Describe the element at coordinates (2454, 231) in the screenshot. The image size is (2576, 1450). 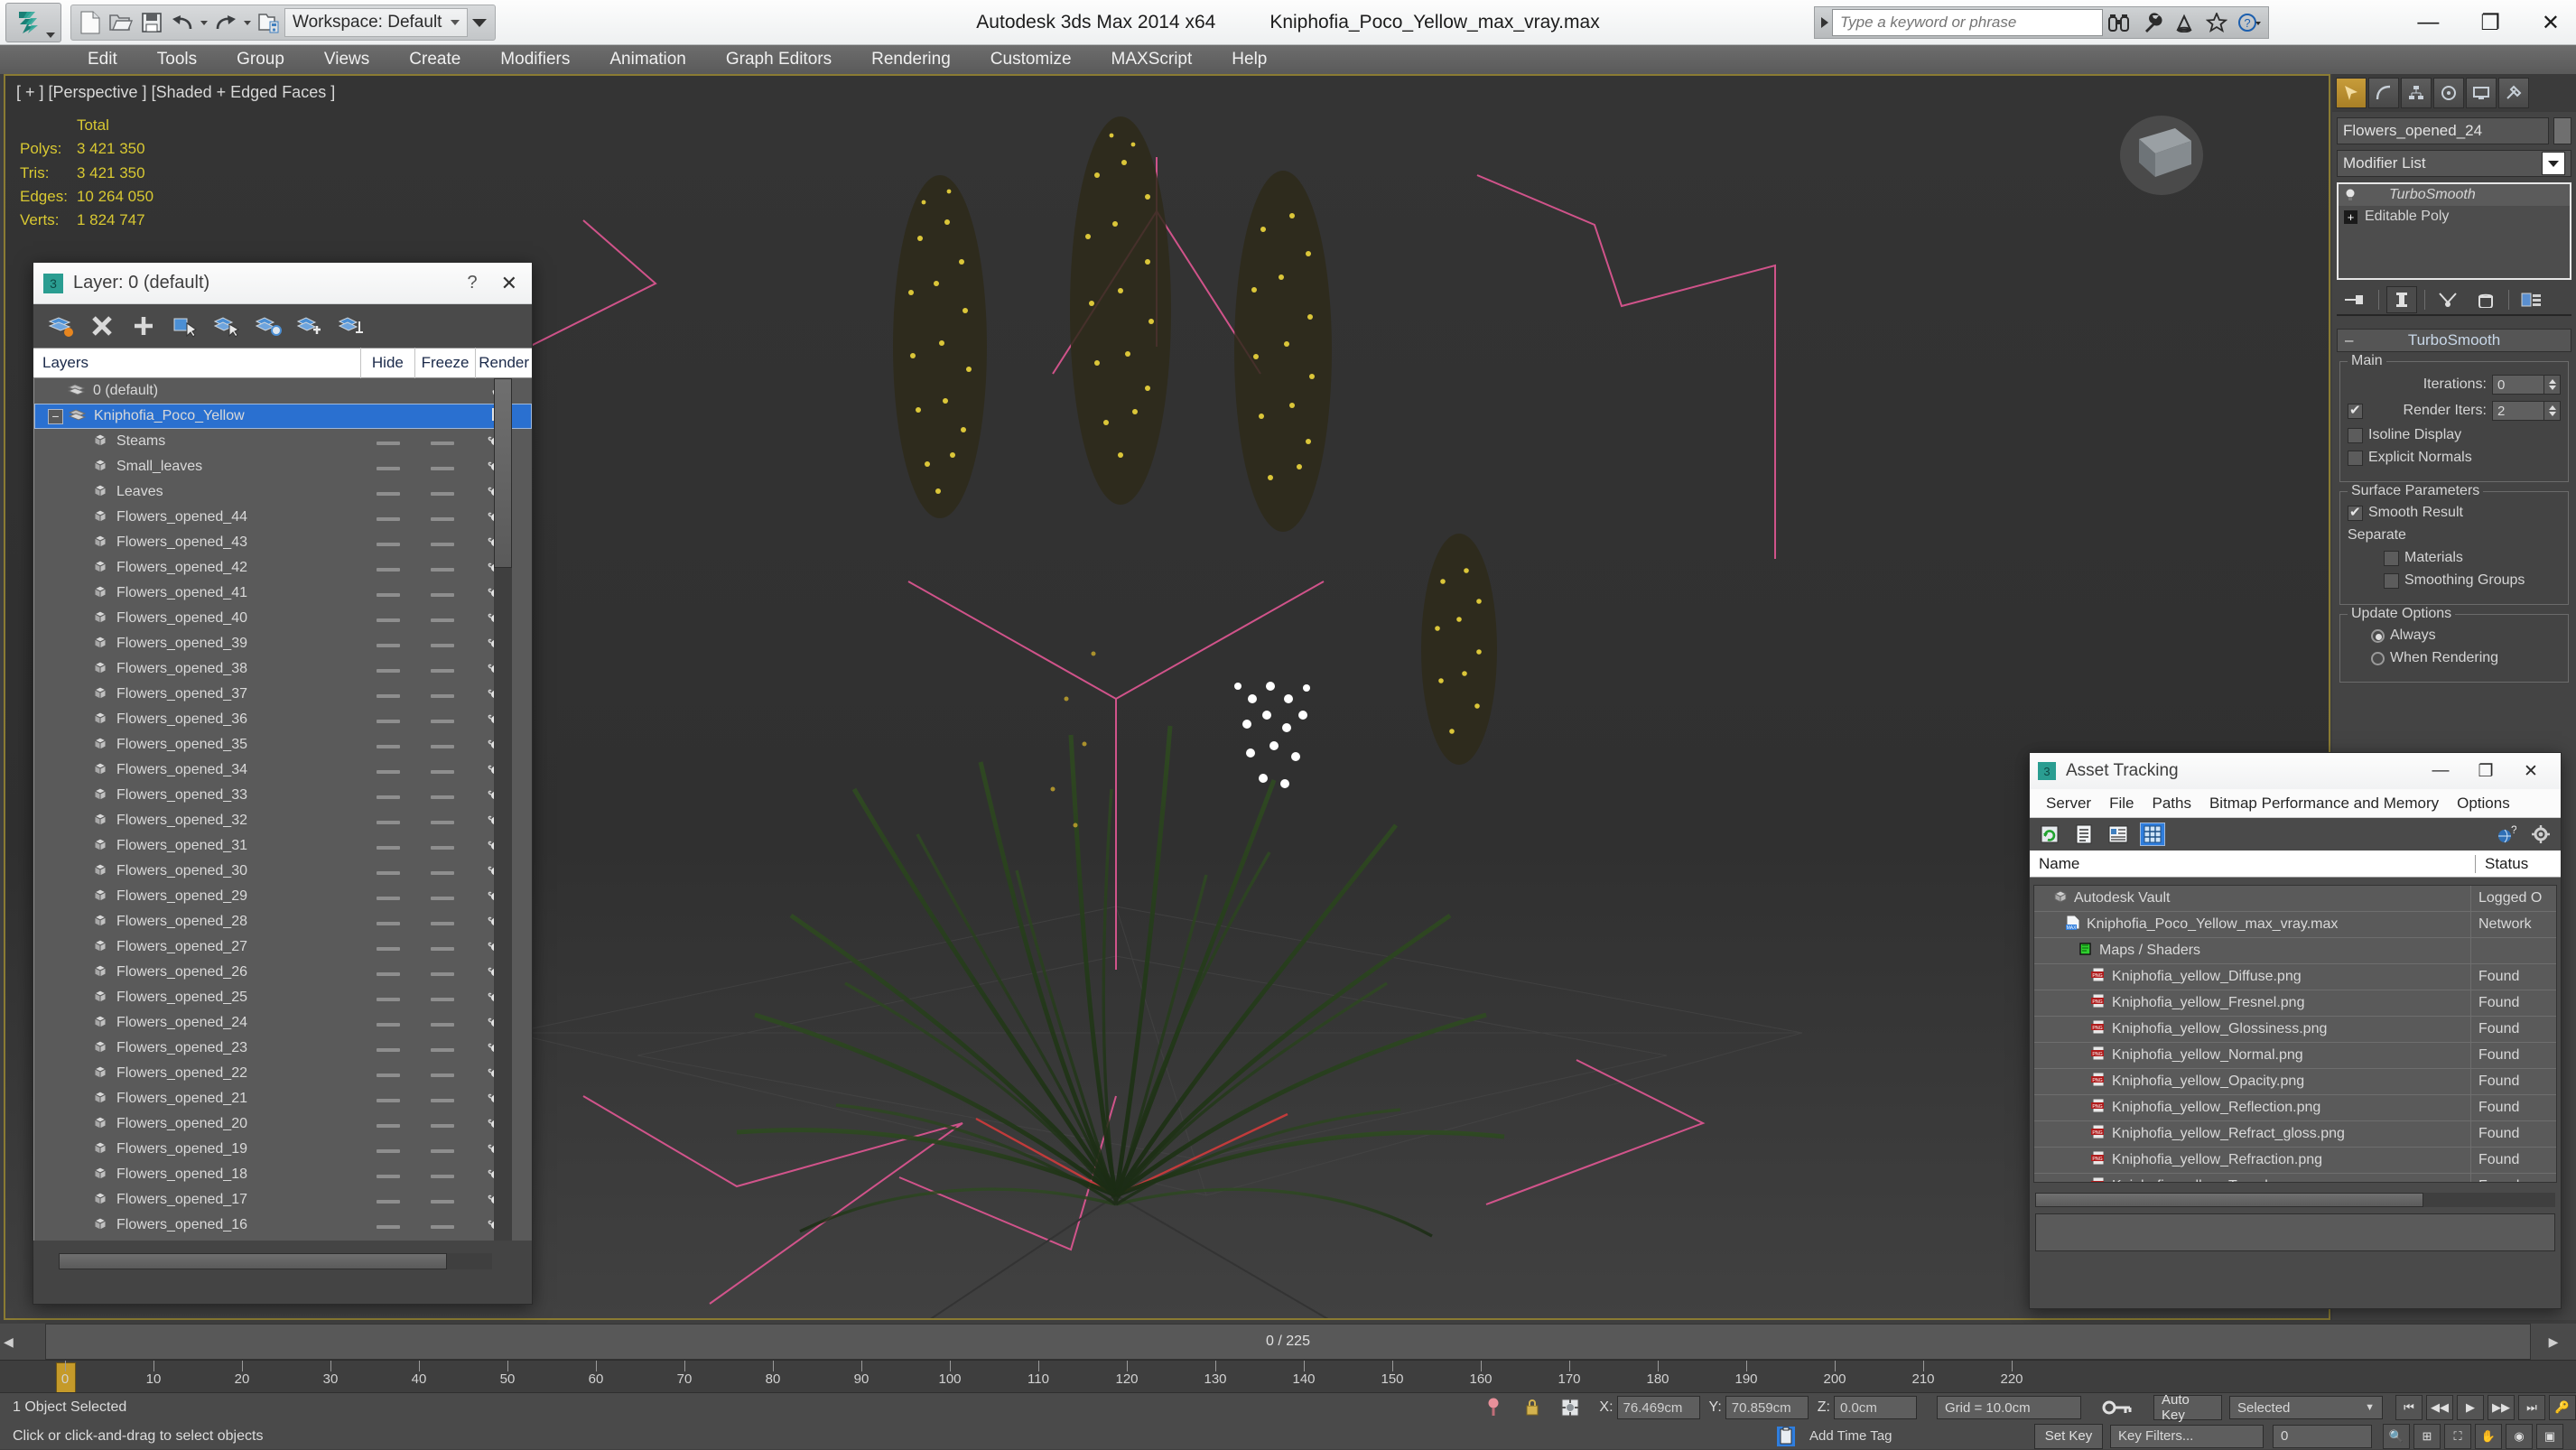
I see `modifier-stack: TurboSmooth + Editable Poly` at that location.